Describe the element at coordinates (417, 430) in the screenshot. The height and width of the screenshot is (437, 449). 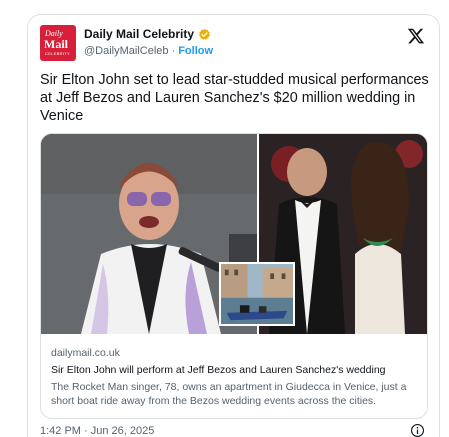
I see `info-icon` at that location.